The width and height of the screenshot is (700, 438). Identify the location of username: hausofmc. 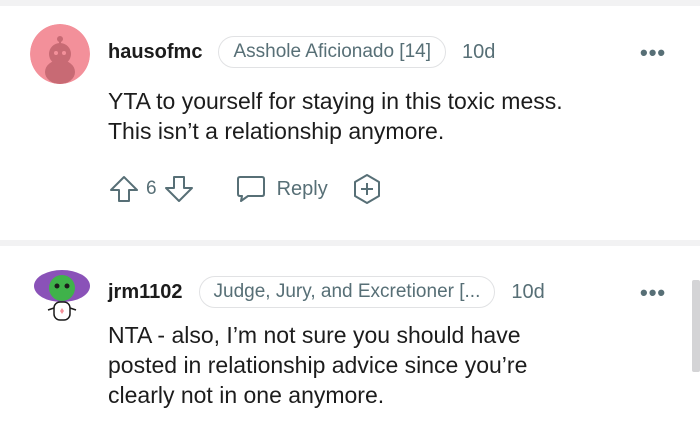
(155, 52).